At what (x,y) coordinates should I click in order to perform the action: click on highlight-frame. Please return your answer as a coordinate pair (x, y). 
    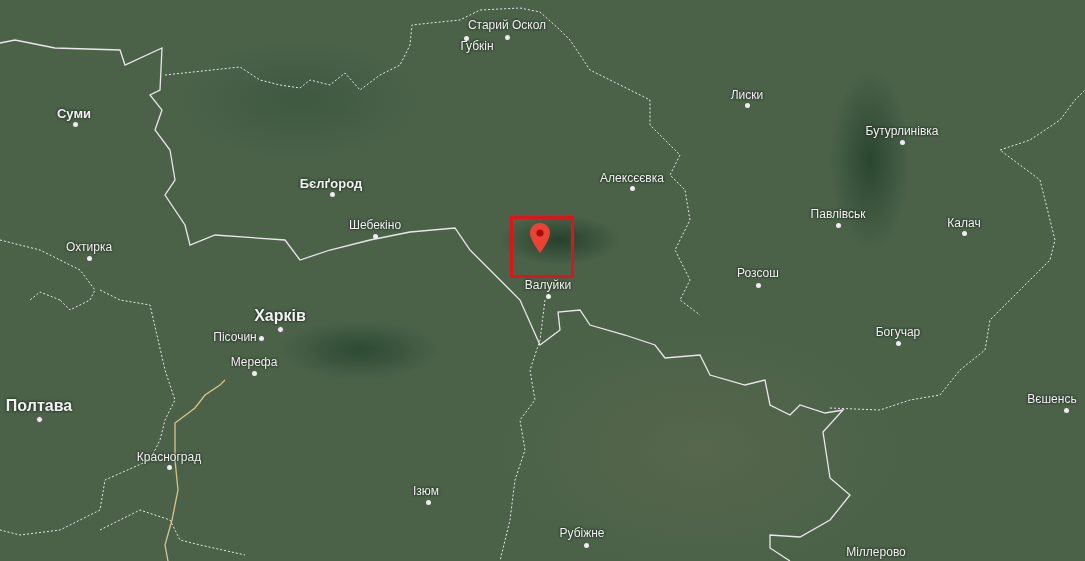
    Looking at the image, I should click on (542, 247).